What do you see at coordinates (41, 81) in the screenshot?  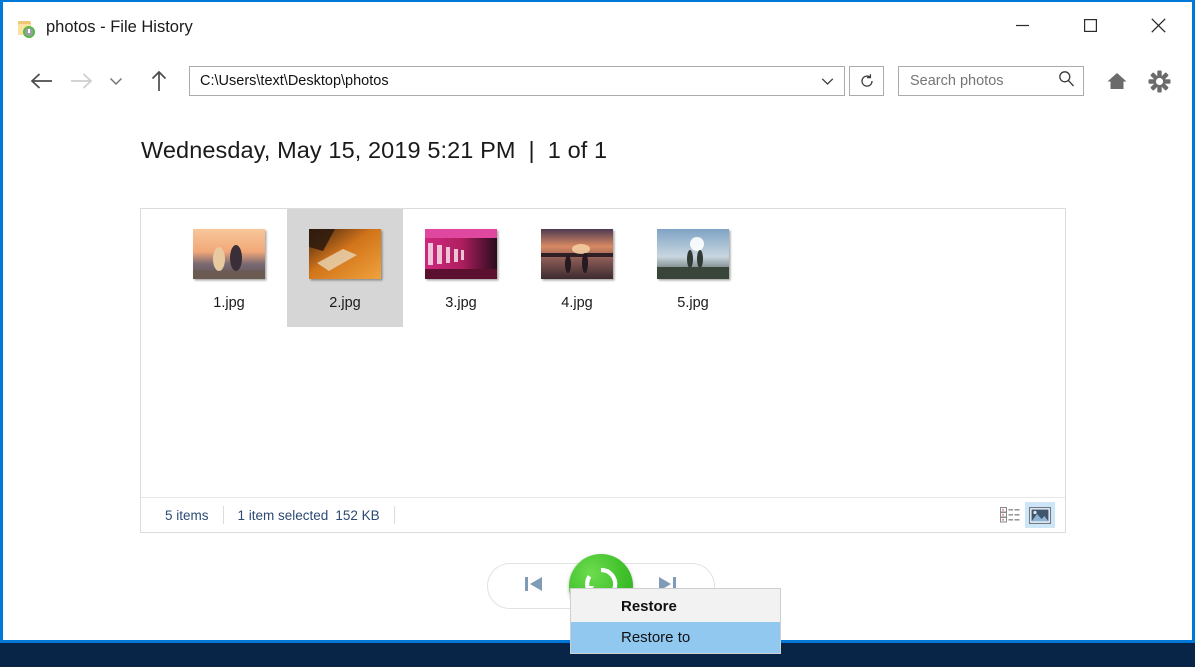 I see `back-arrow-icon` at bounding box center [41, 81].